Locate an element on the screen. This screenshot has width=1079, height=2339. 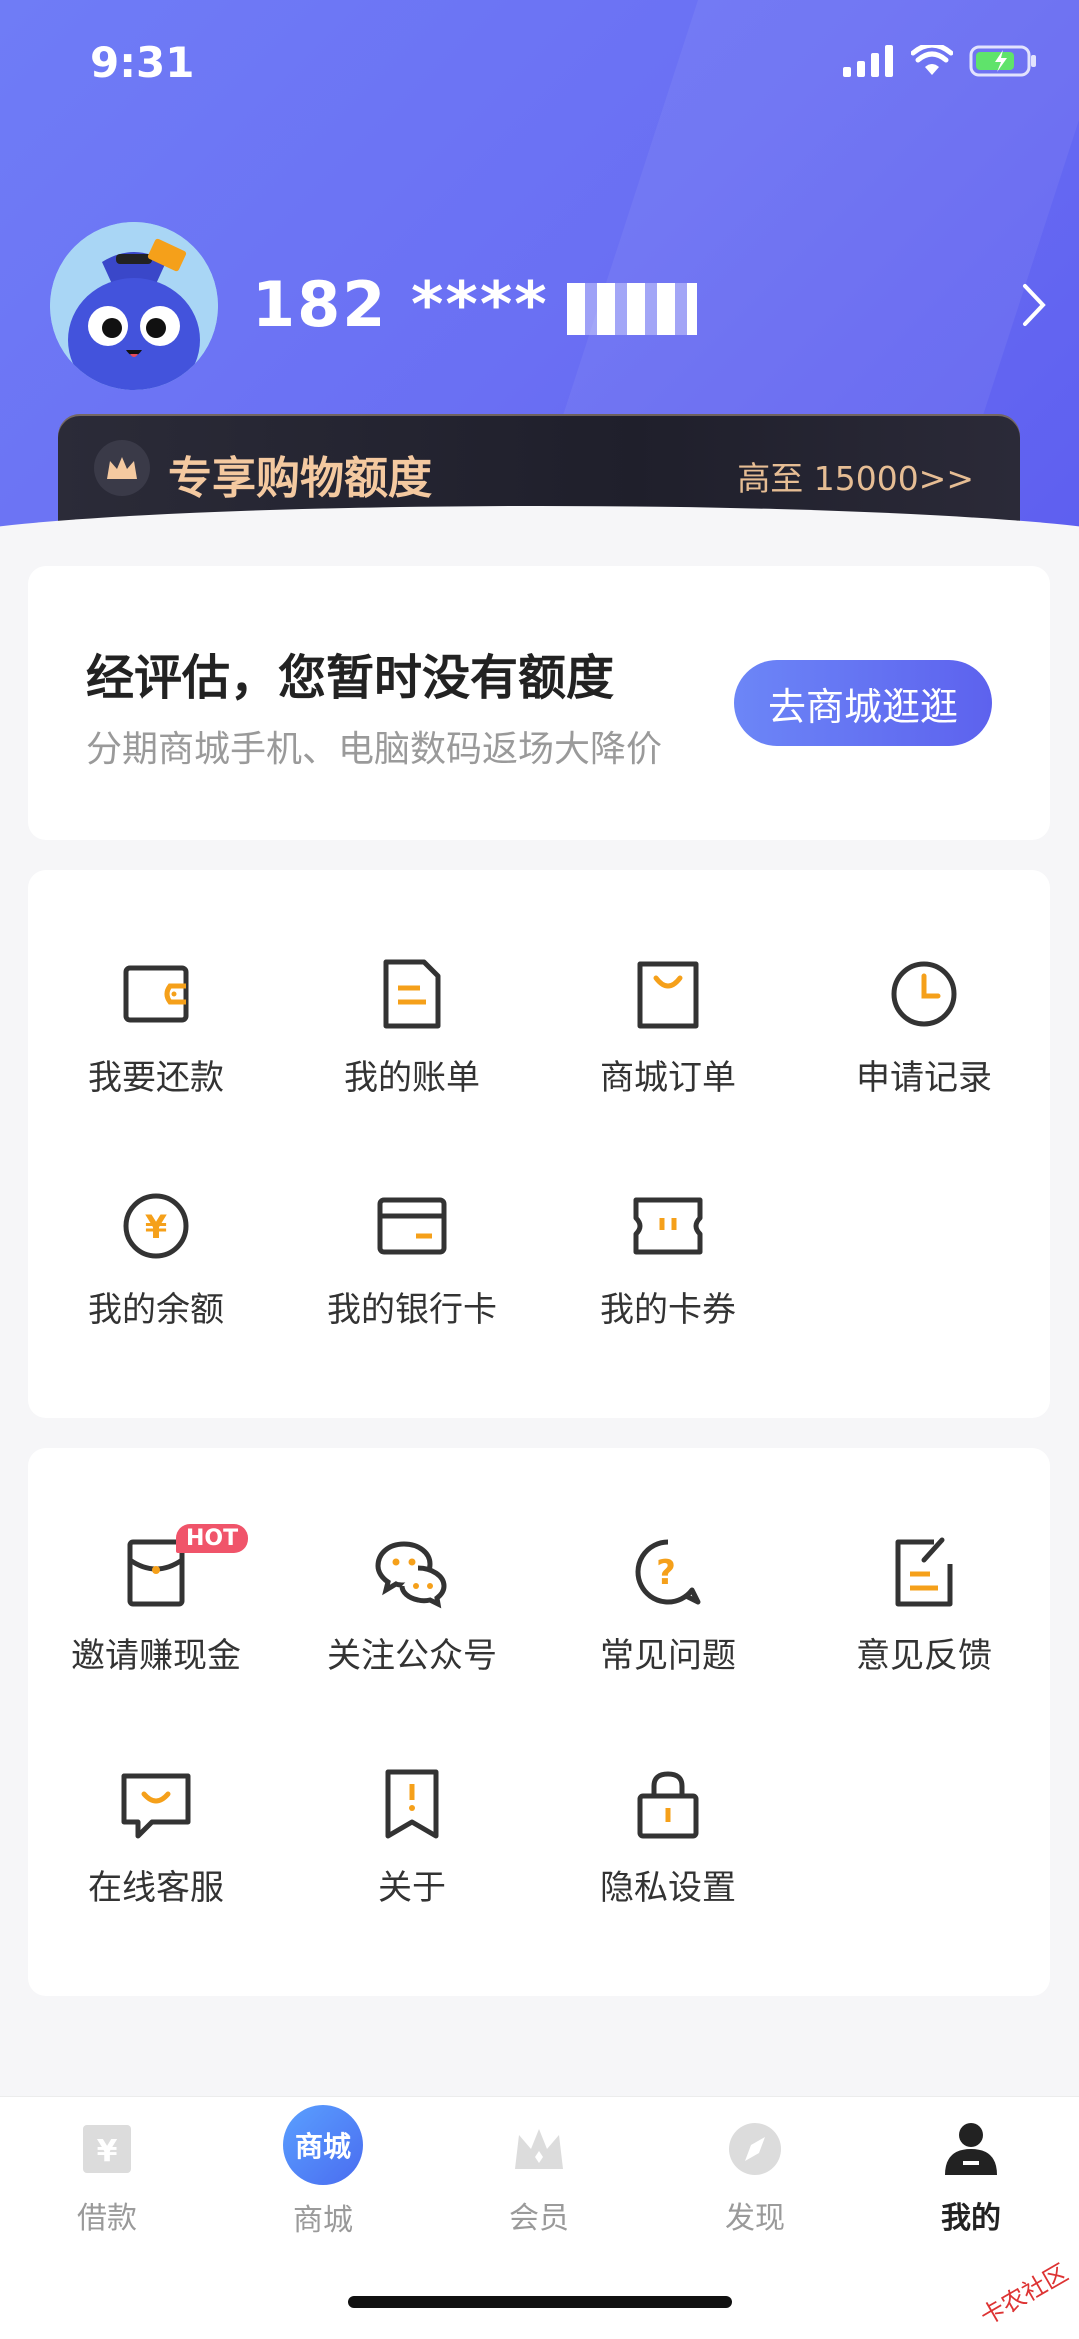
signal-icon is located at coordinates (868, 61).